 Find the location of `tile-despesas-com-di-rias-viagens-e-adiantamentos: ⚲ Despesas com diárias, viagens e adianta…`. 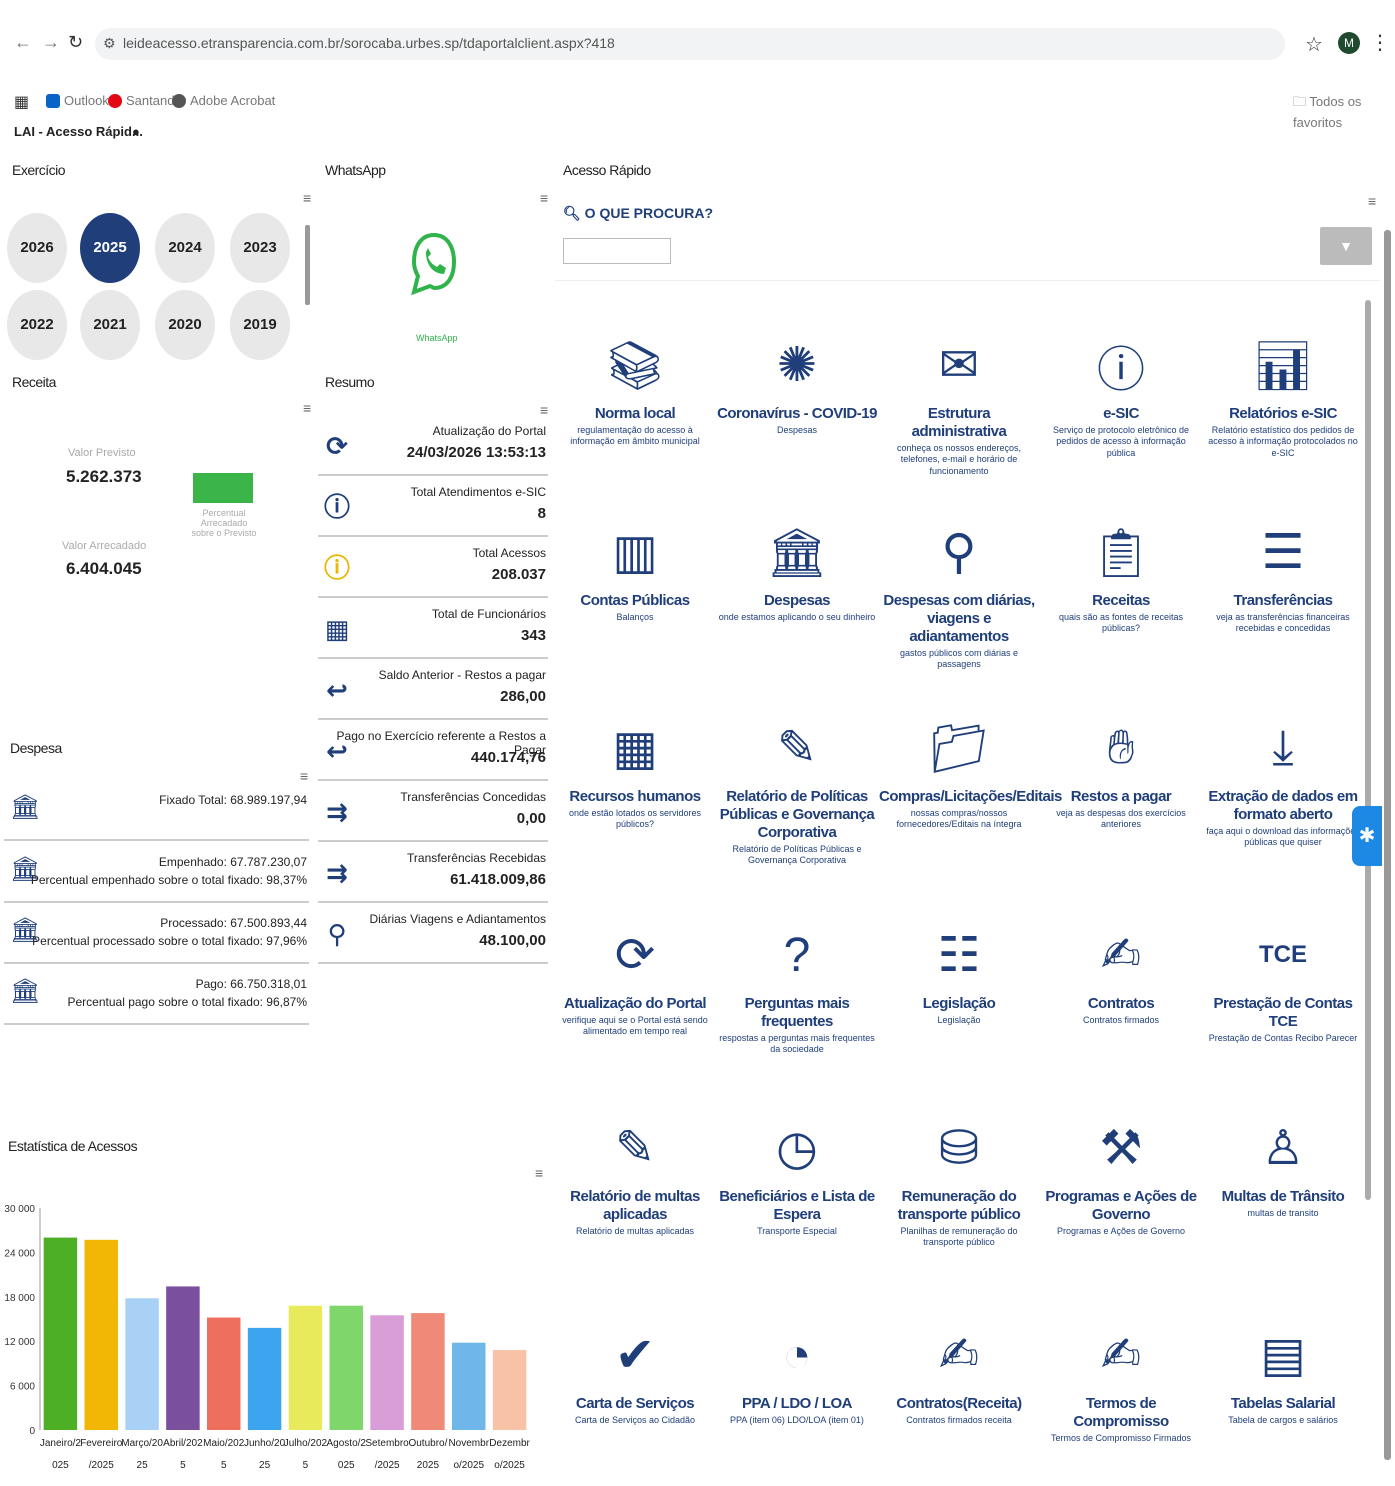

tile-despesas-com-di-rias-viagens-e-adiantamentos: ⚲ Despesas com diárias, viagens e adianta… is located at coordinates (959, 591).